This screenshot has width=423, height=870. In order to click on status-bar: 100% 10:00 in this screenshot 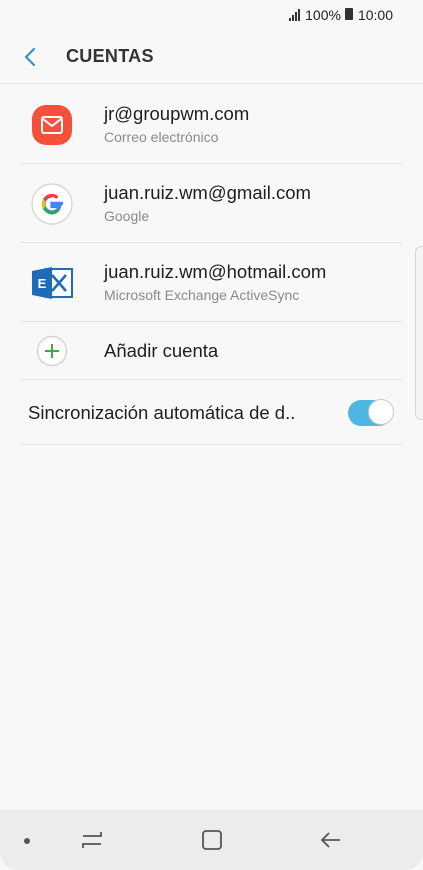, I will do `click(211, 15)`.